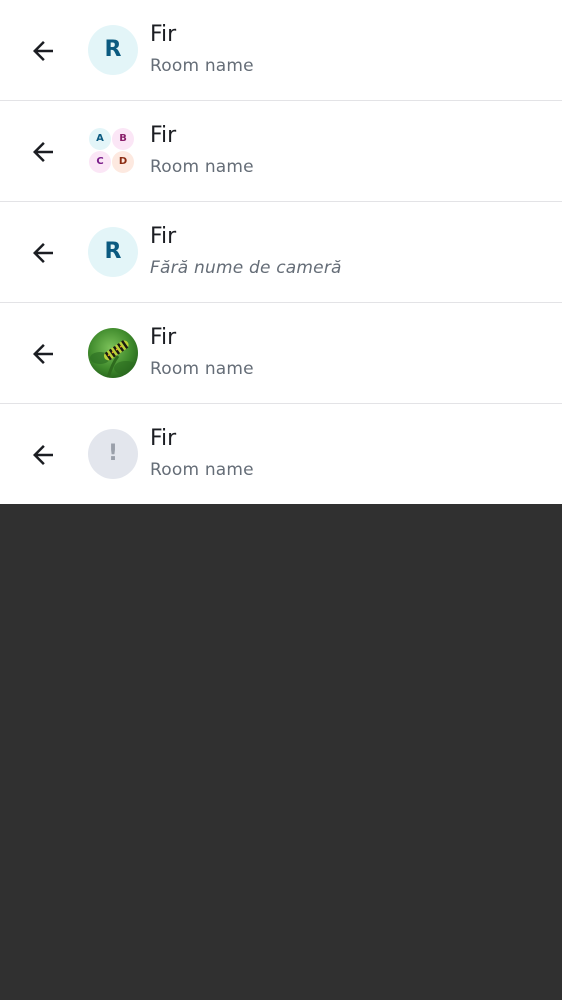  Describe the element at coordinates (123, 162) in the screenshot. I see `mini-avatar: D` at that location.